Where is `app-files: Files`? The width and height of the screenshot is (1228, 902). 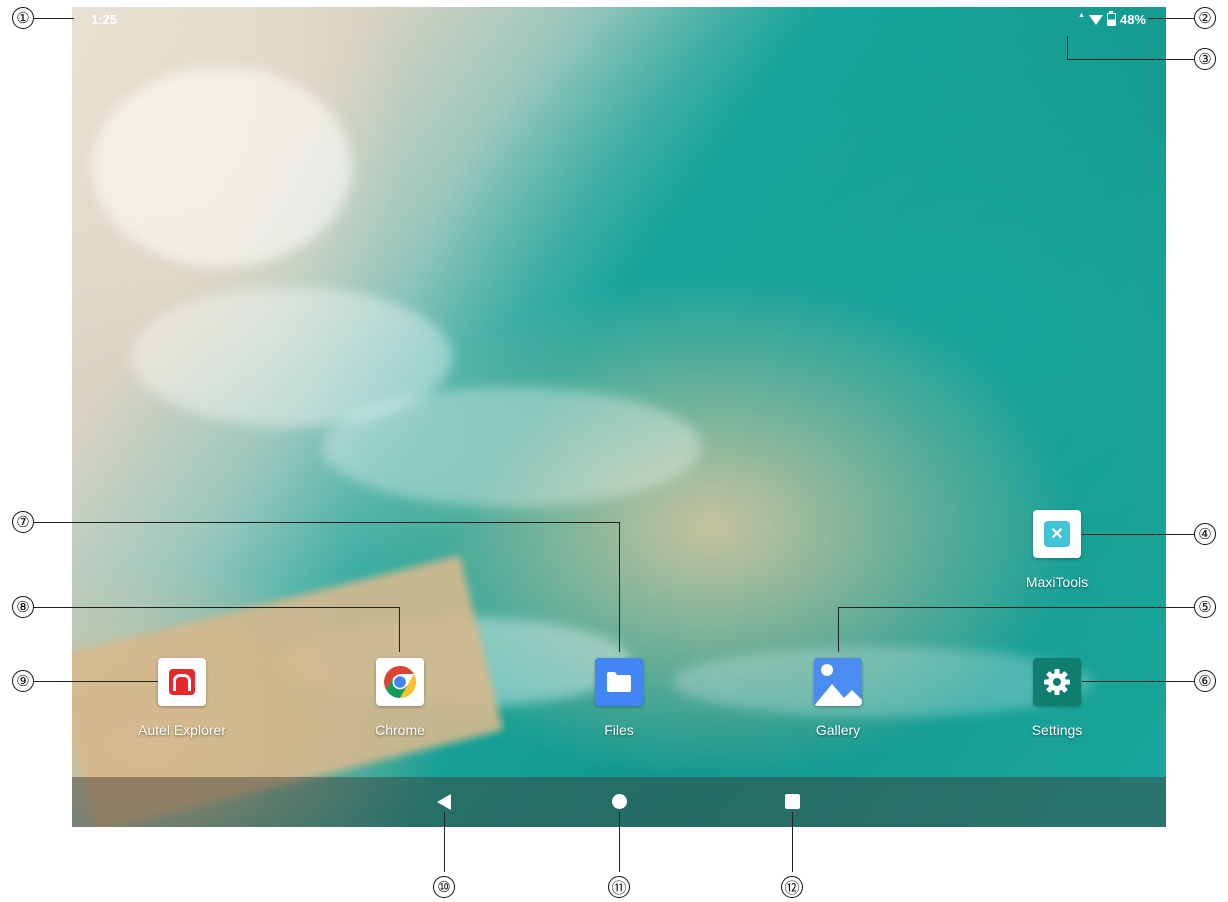
app-files: Files is located at coordinates (619, 698).